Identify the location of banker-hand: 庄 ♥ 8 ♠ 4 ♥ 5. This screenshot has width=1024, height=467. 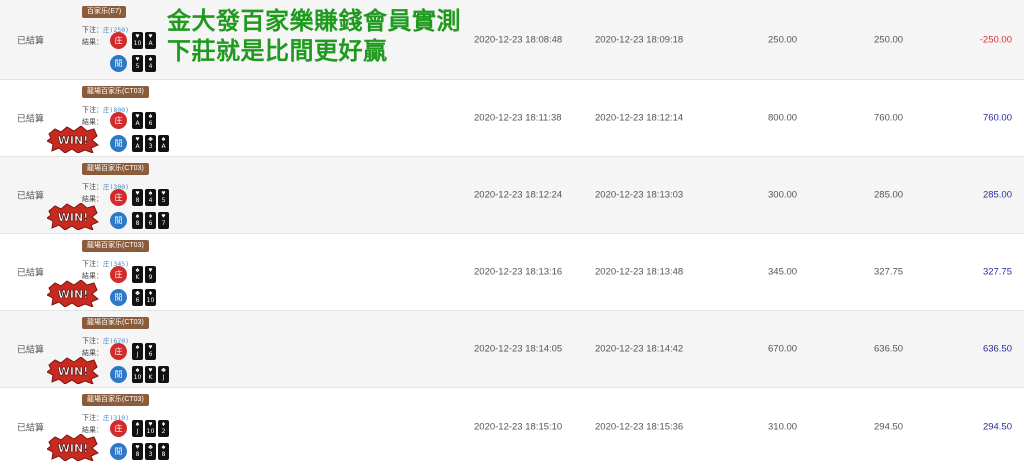
(139, 197).